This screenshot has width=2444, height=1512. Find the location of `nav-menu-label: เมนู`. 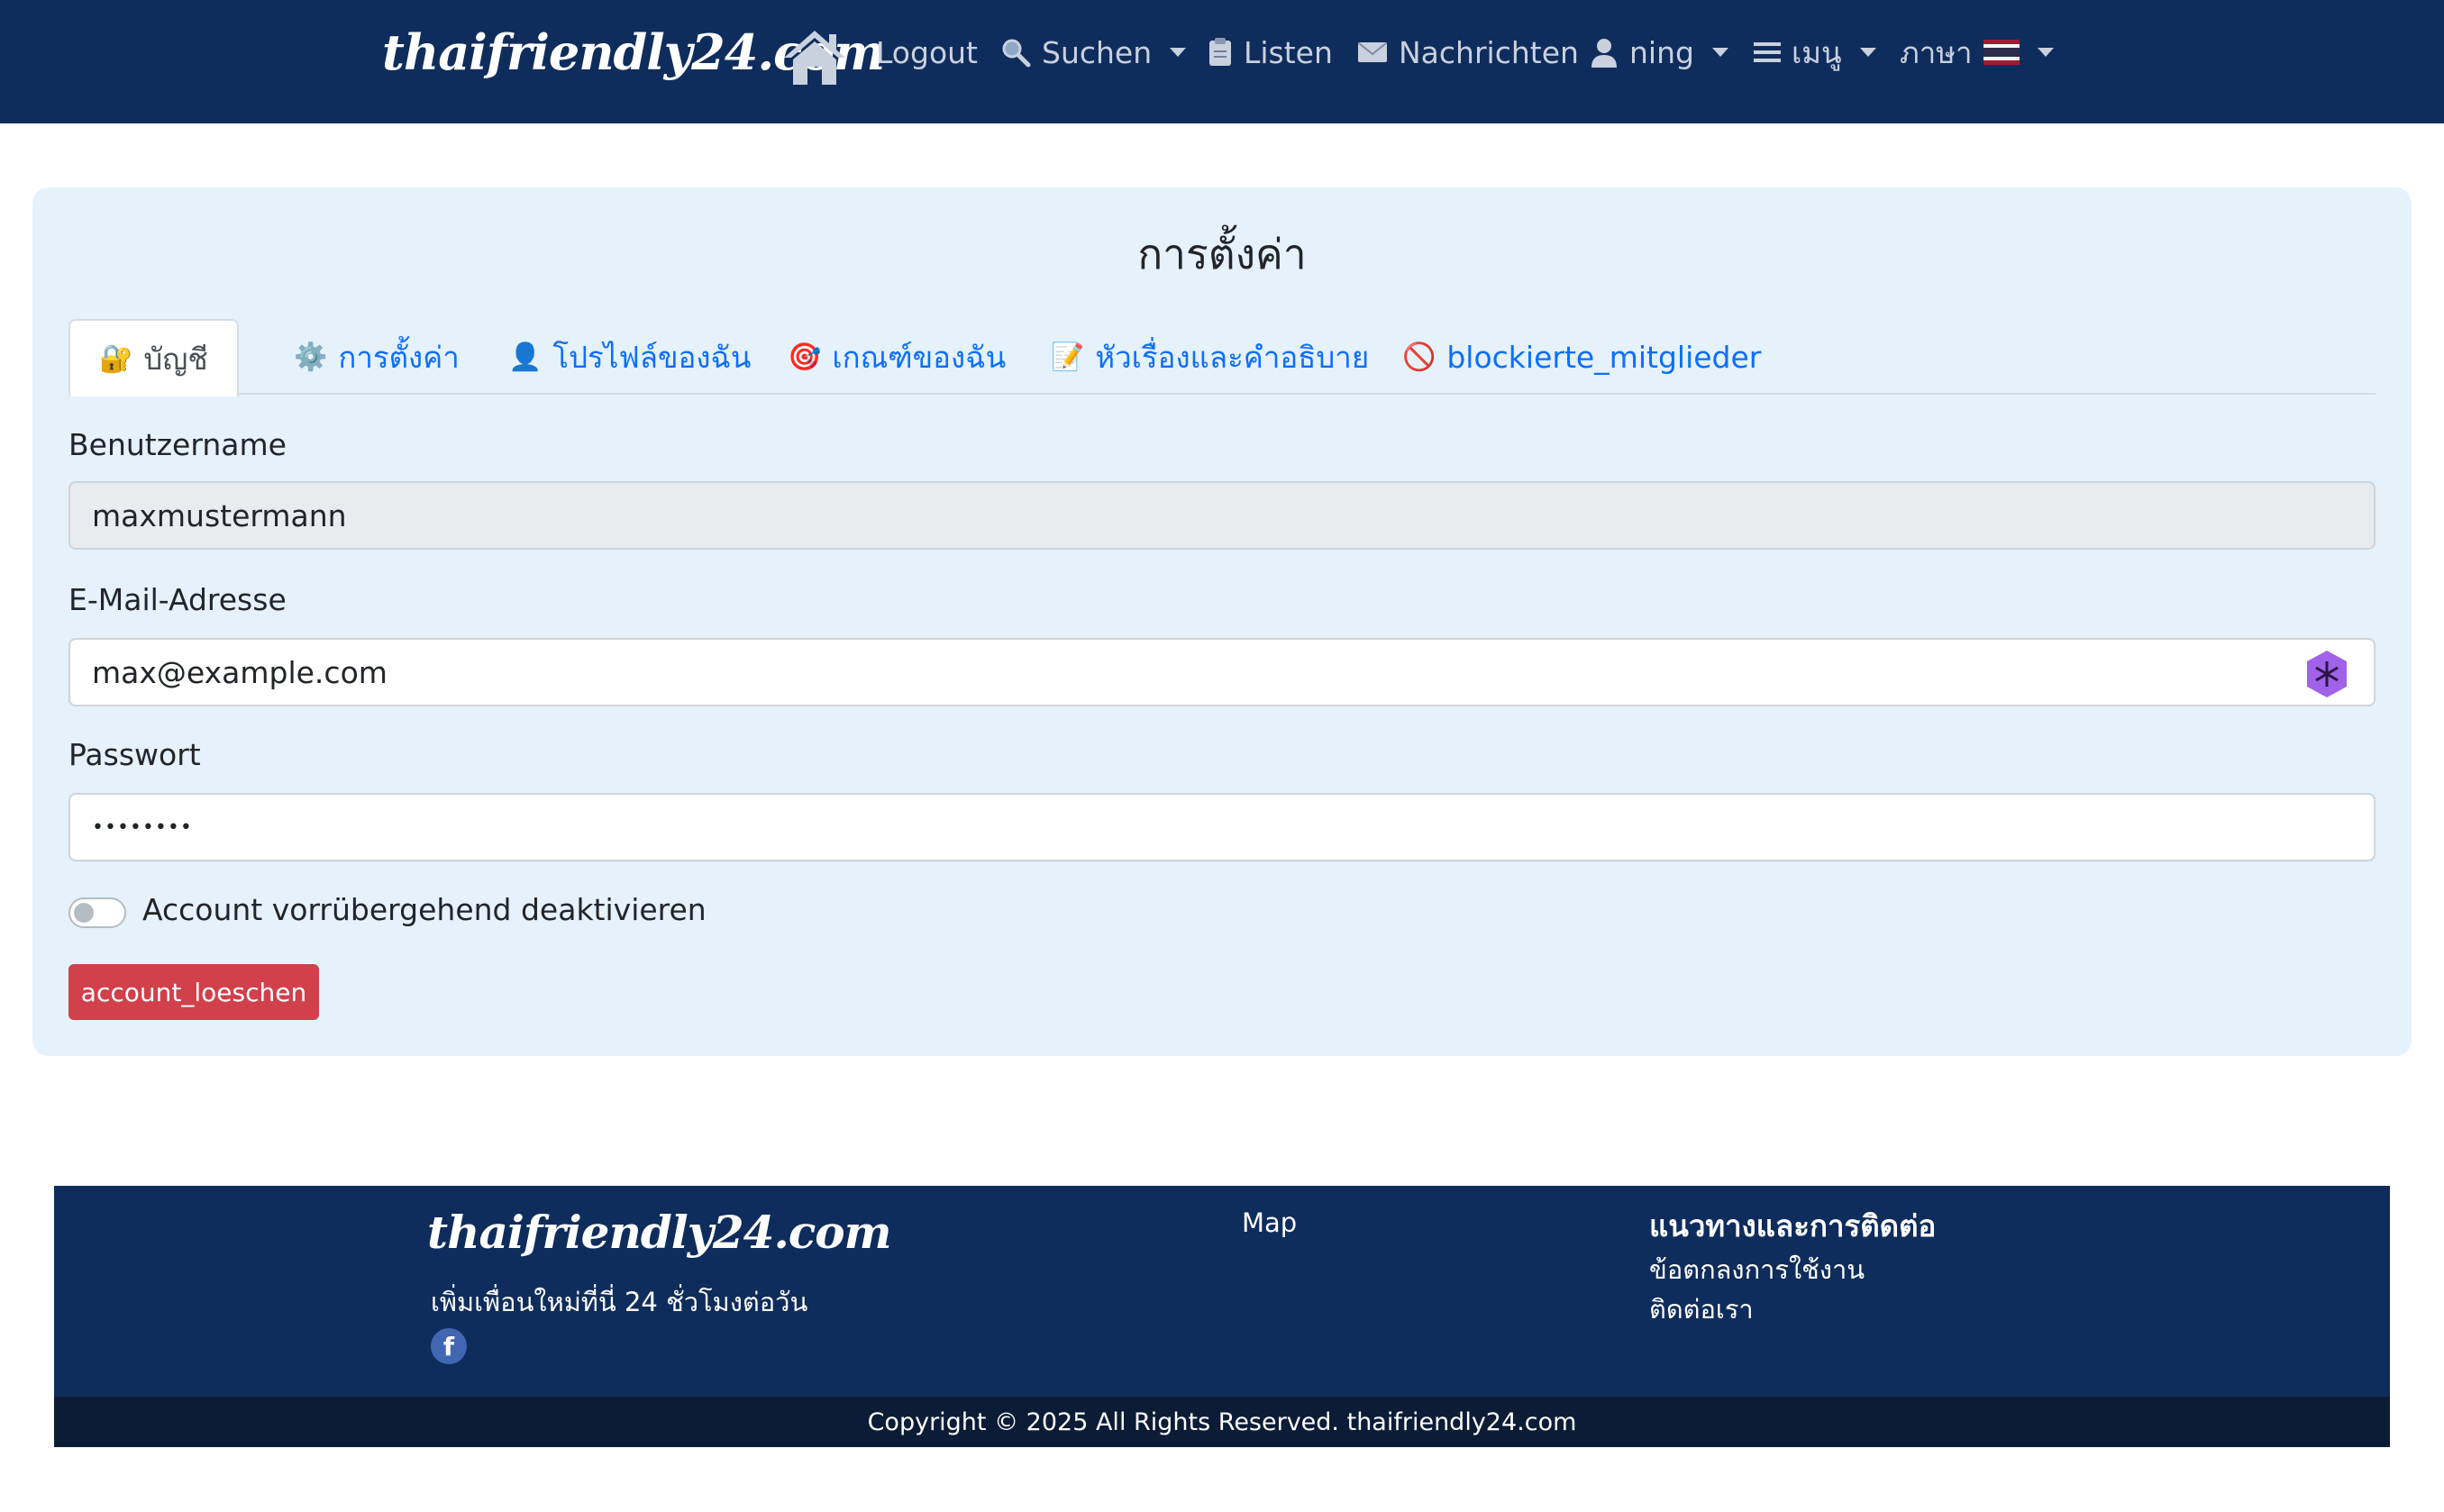

nav-menu-label: เมนู is located at coordinates (1817, 52).